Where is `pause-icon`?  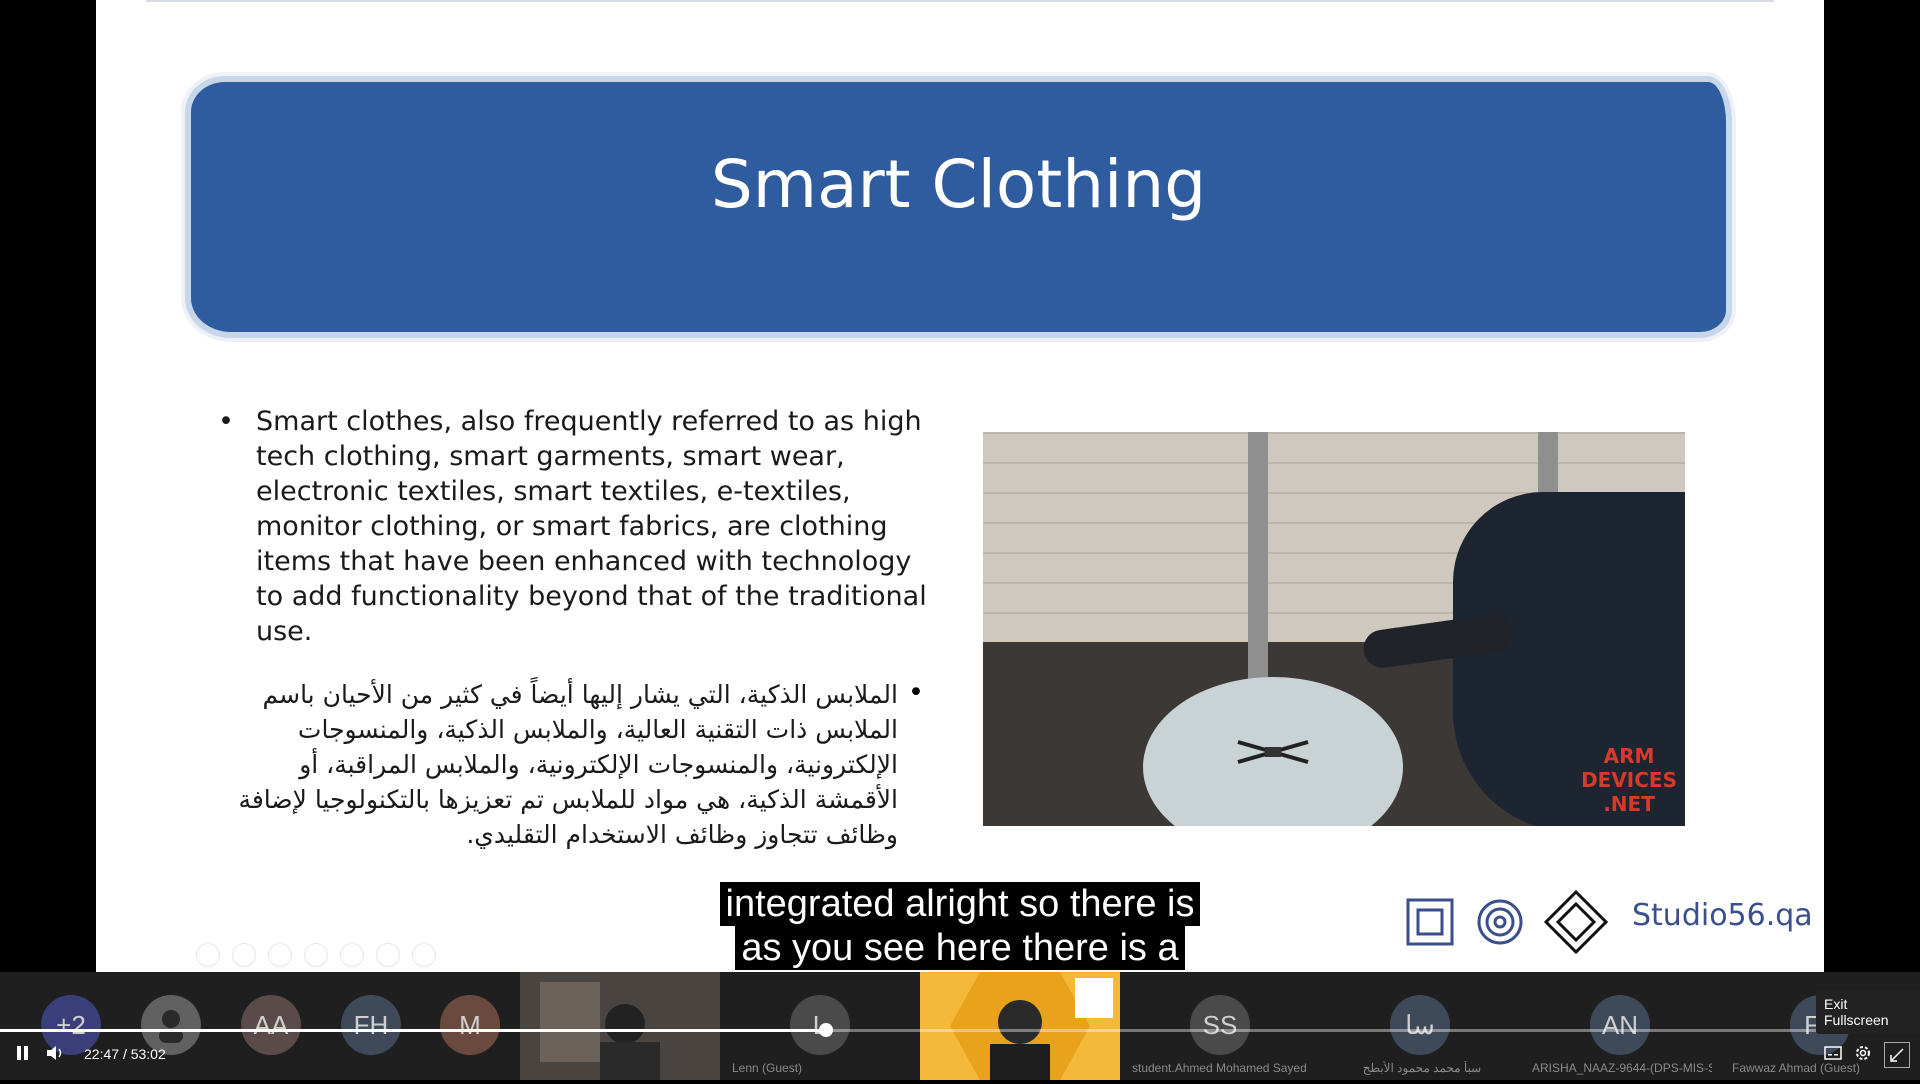 pause-icon is located at coordinates (22, 1053).